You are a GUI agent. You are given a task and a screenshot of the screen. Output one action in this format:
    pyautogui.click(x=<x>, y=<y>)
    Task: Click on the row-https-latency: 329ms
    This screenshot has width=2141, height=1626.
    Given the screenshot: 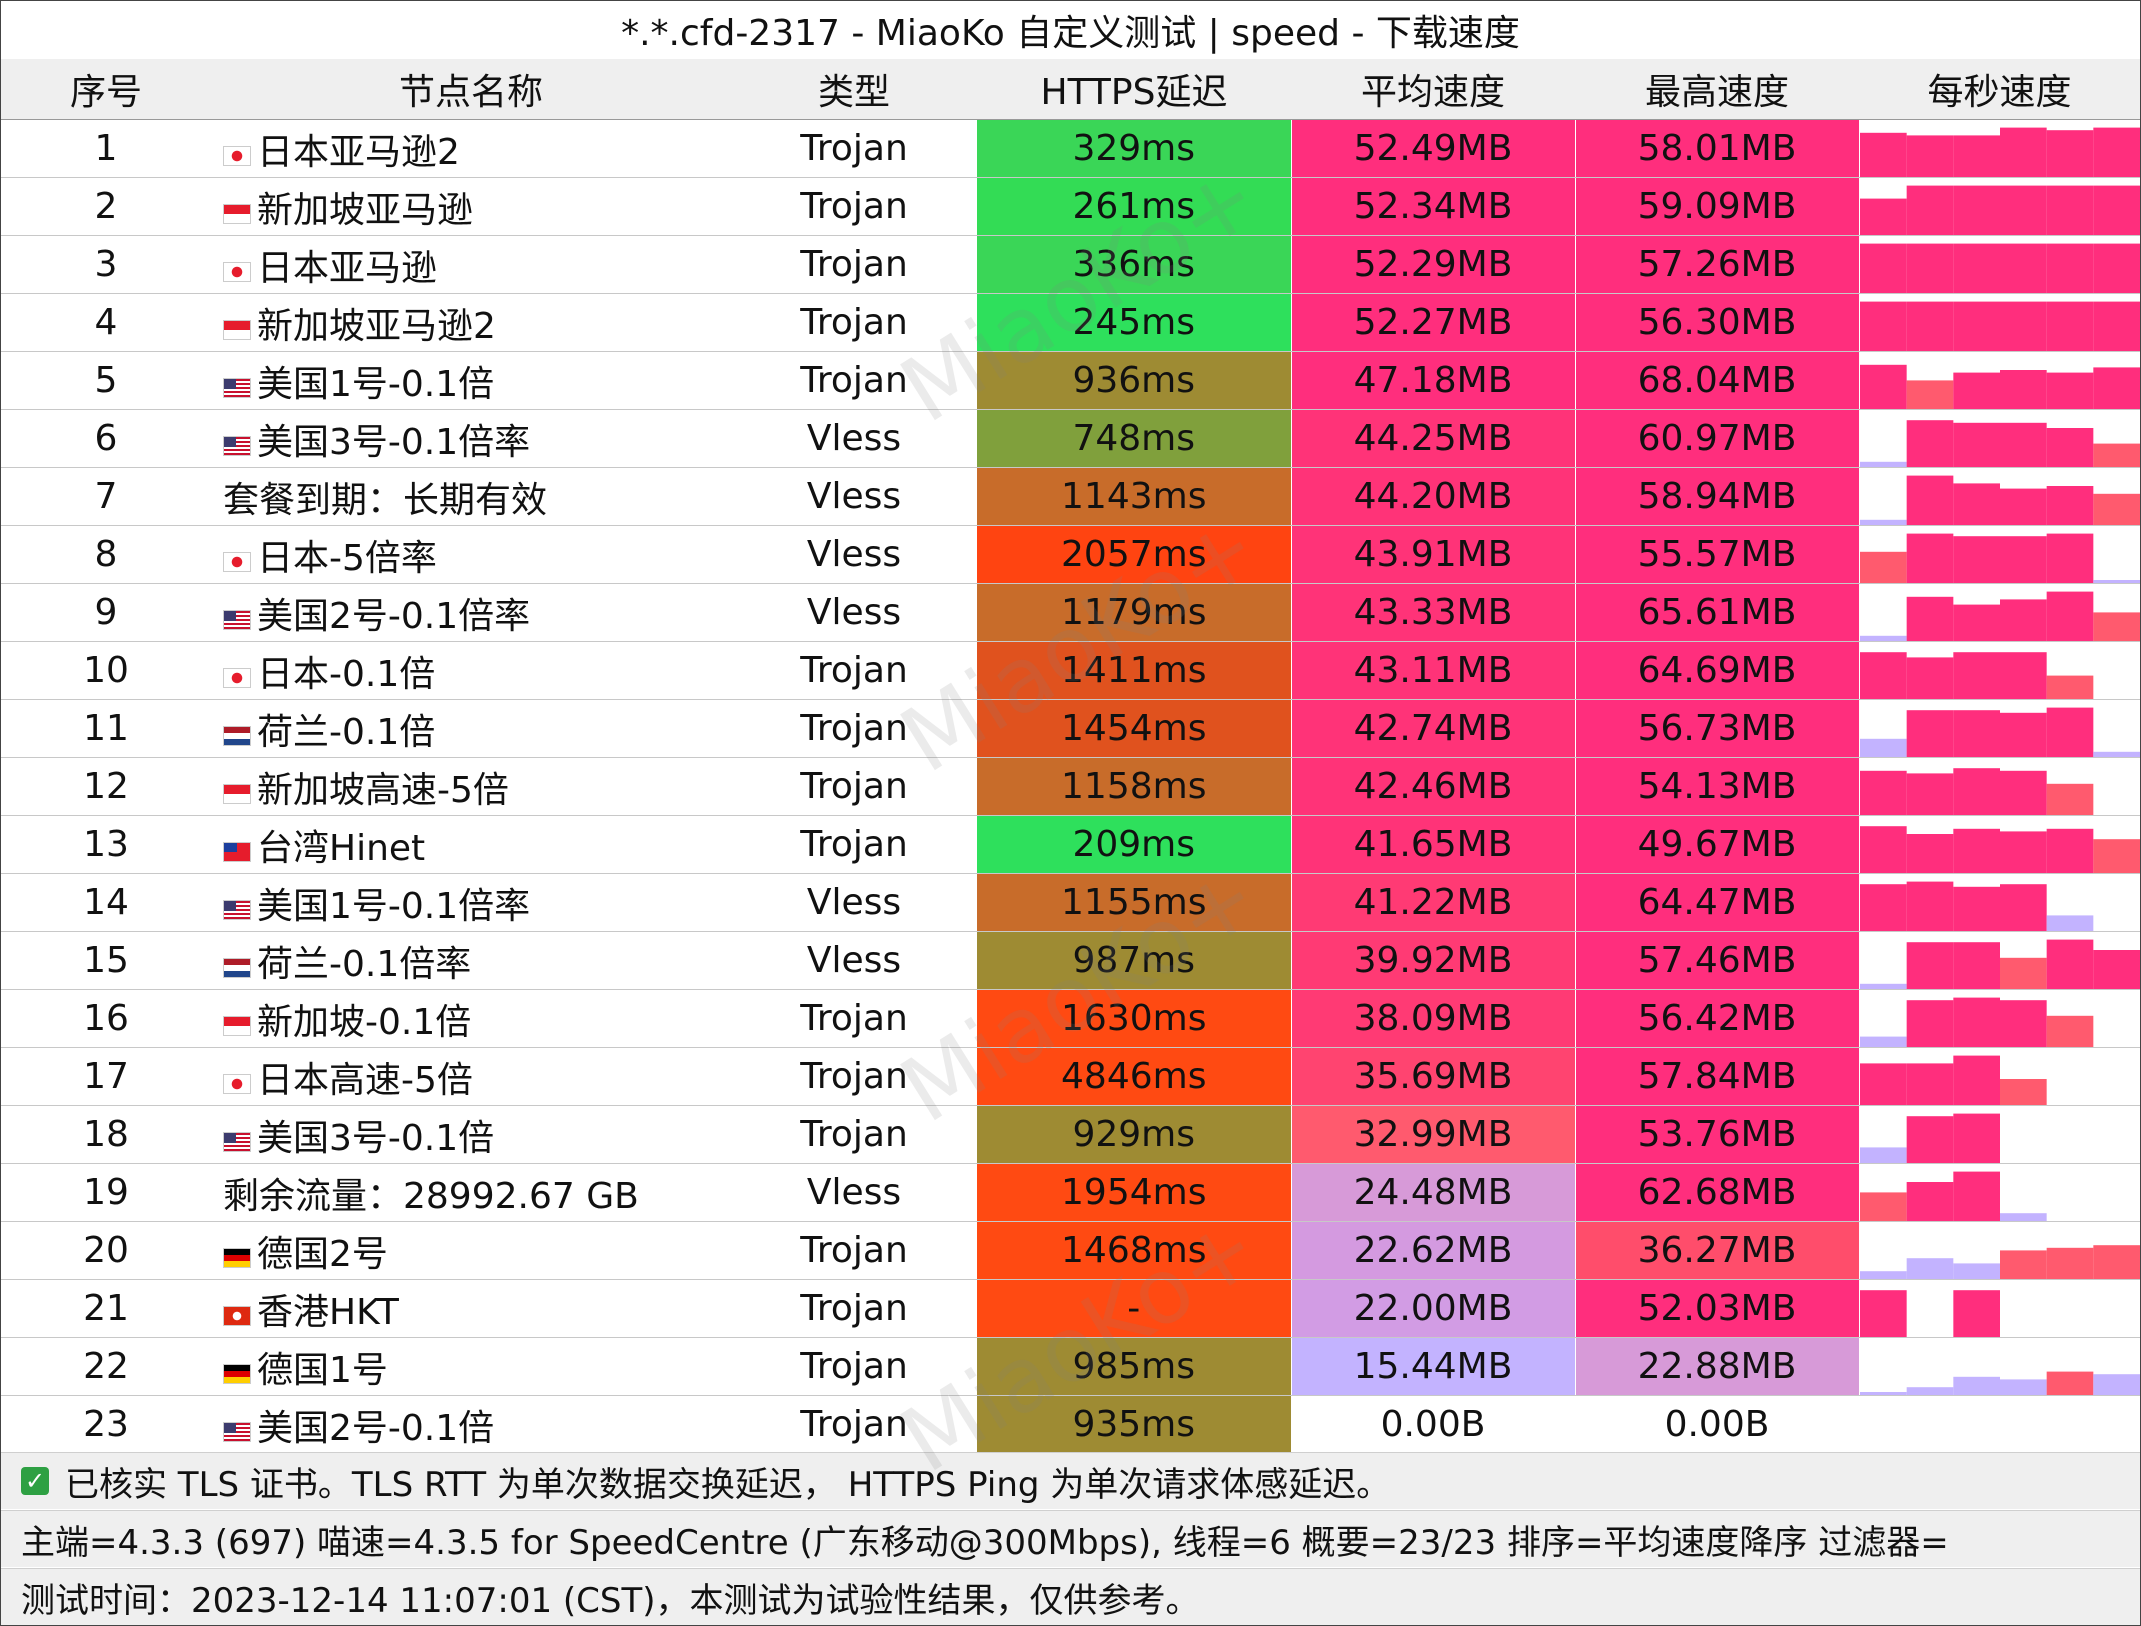 What is the action you would take?
    pyautogui.click(x=1134, y=148)
    